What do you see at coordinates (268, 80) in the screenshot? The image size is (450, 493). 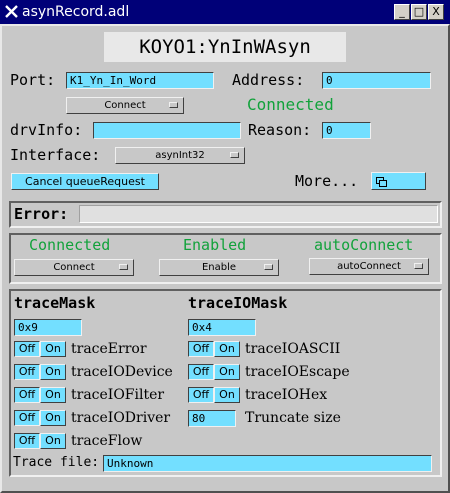 I see `address-label: Address:` at bounding box center [268, 80].